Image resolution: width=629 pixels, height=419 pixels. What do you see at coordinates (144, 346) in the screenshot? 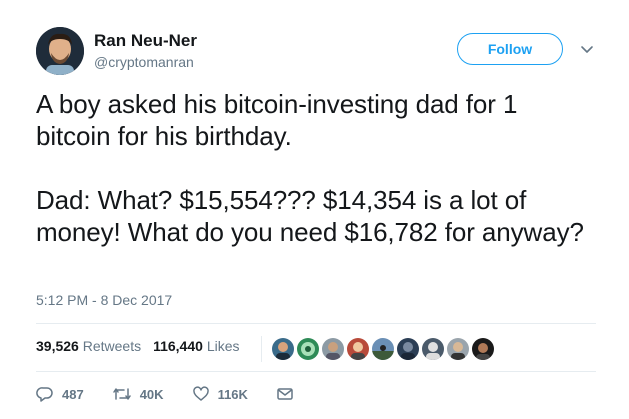
I see `tweet-stats: 39,526 Retweets 116,440 Likes` at bounding box center [144, 346].